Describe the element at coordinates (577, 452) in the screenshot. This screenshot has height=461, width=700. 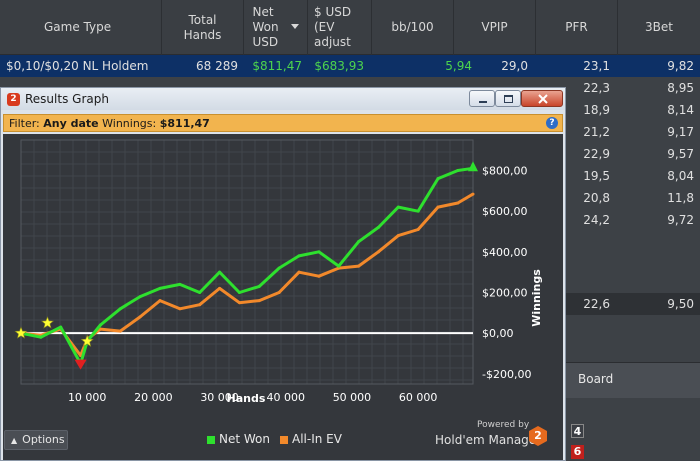
I see `card-chip: 6` at that location.